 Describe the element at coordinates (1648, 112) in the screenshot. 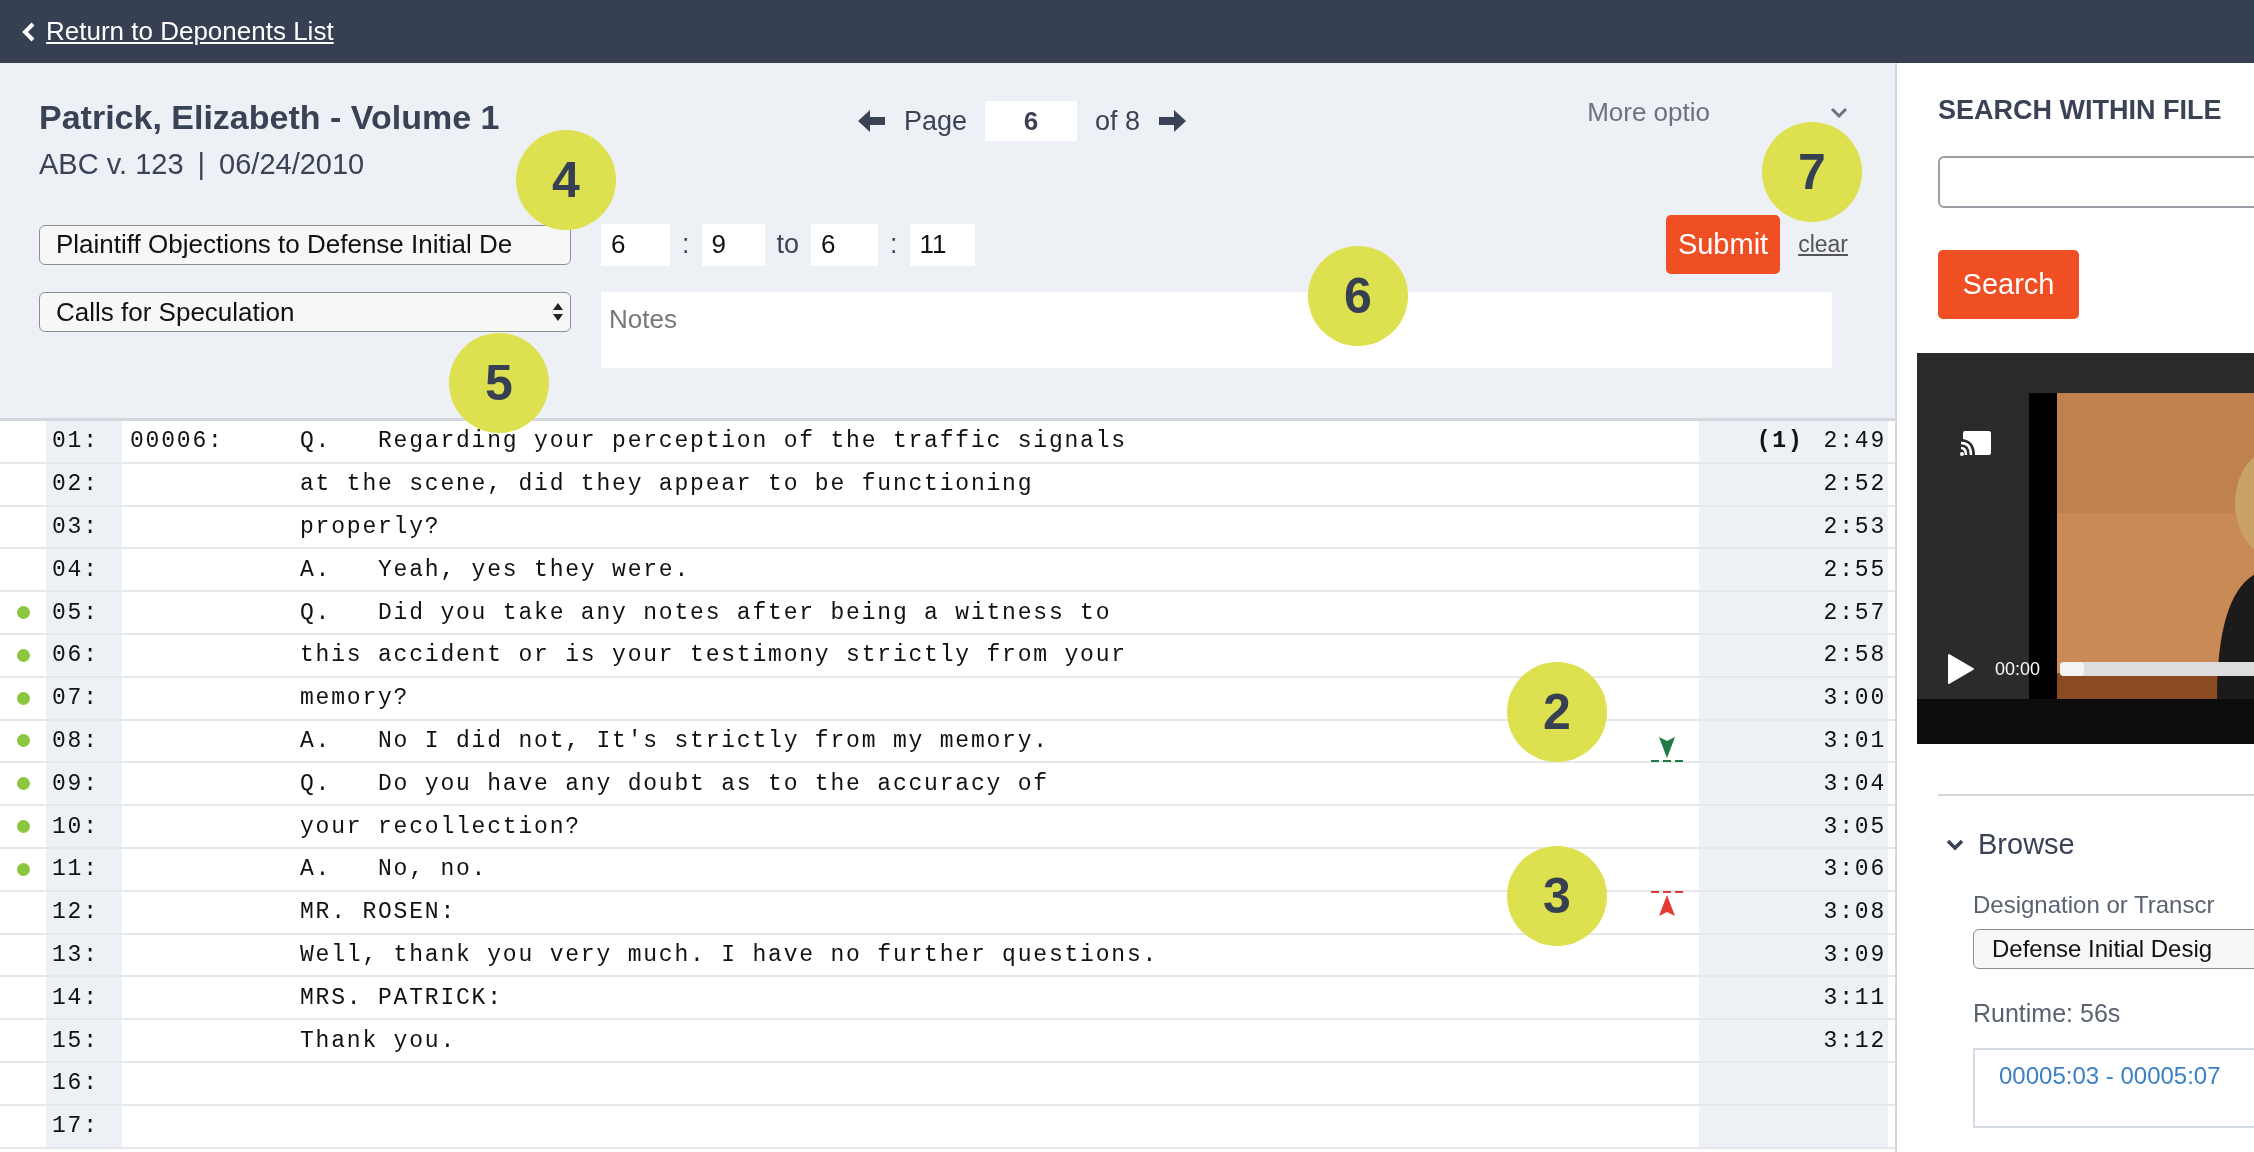

I see `more-options-link: More optio` at that location.